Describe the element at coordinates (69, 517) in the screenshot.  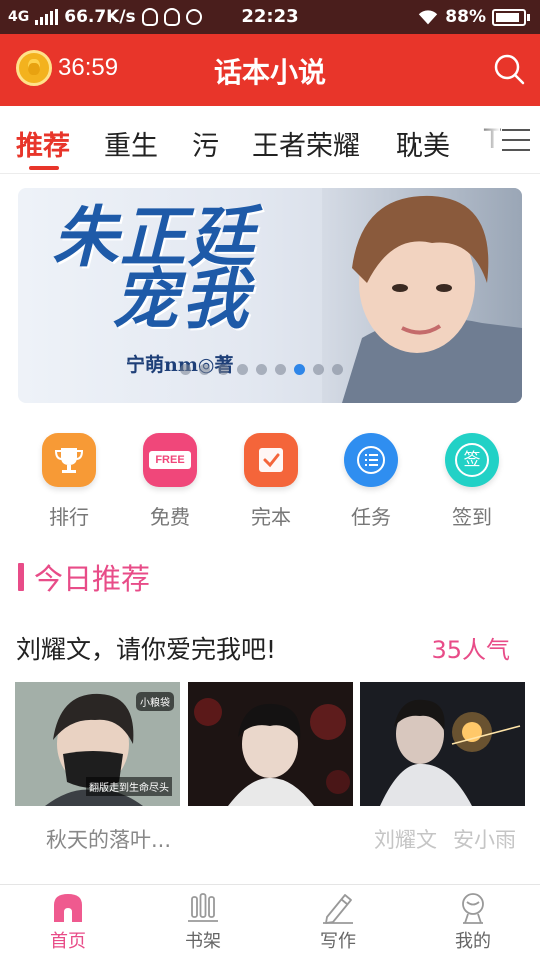
I see `quick-rank-label: 排行` at that location.